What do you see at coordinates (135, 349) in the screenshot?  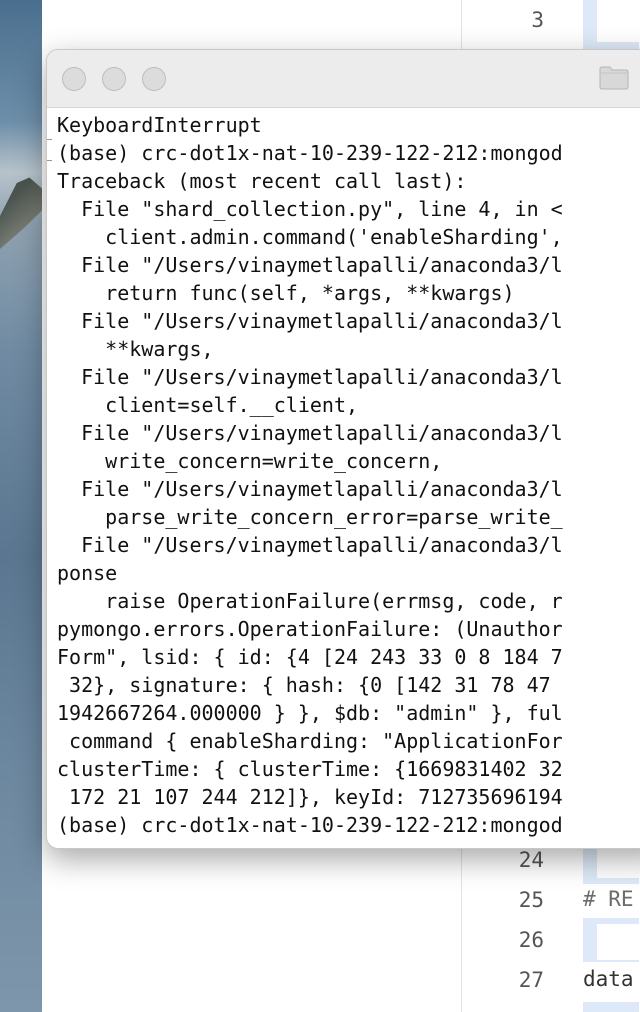 I see `terminal-line: **kwargs,` at bounding box center [135, 349].